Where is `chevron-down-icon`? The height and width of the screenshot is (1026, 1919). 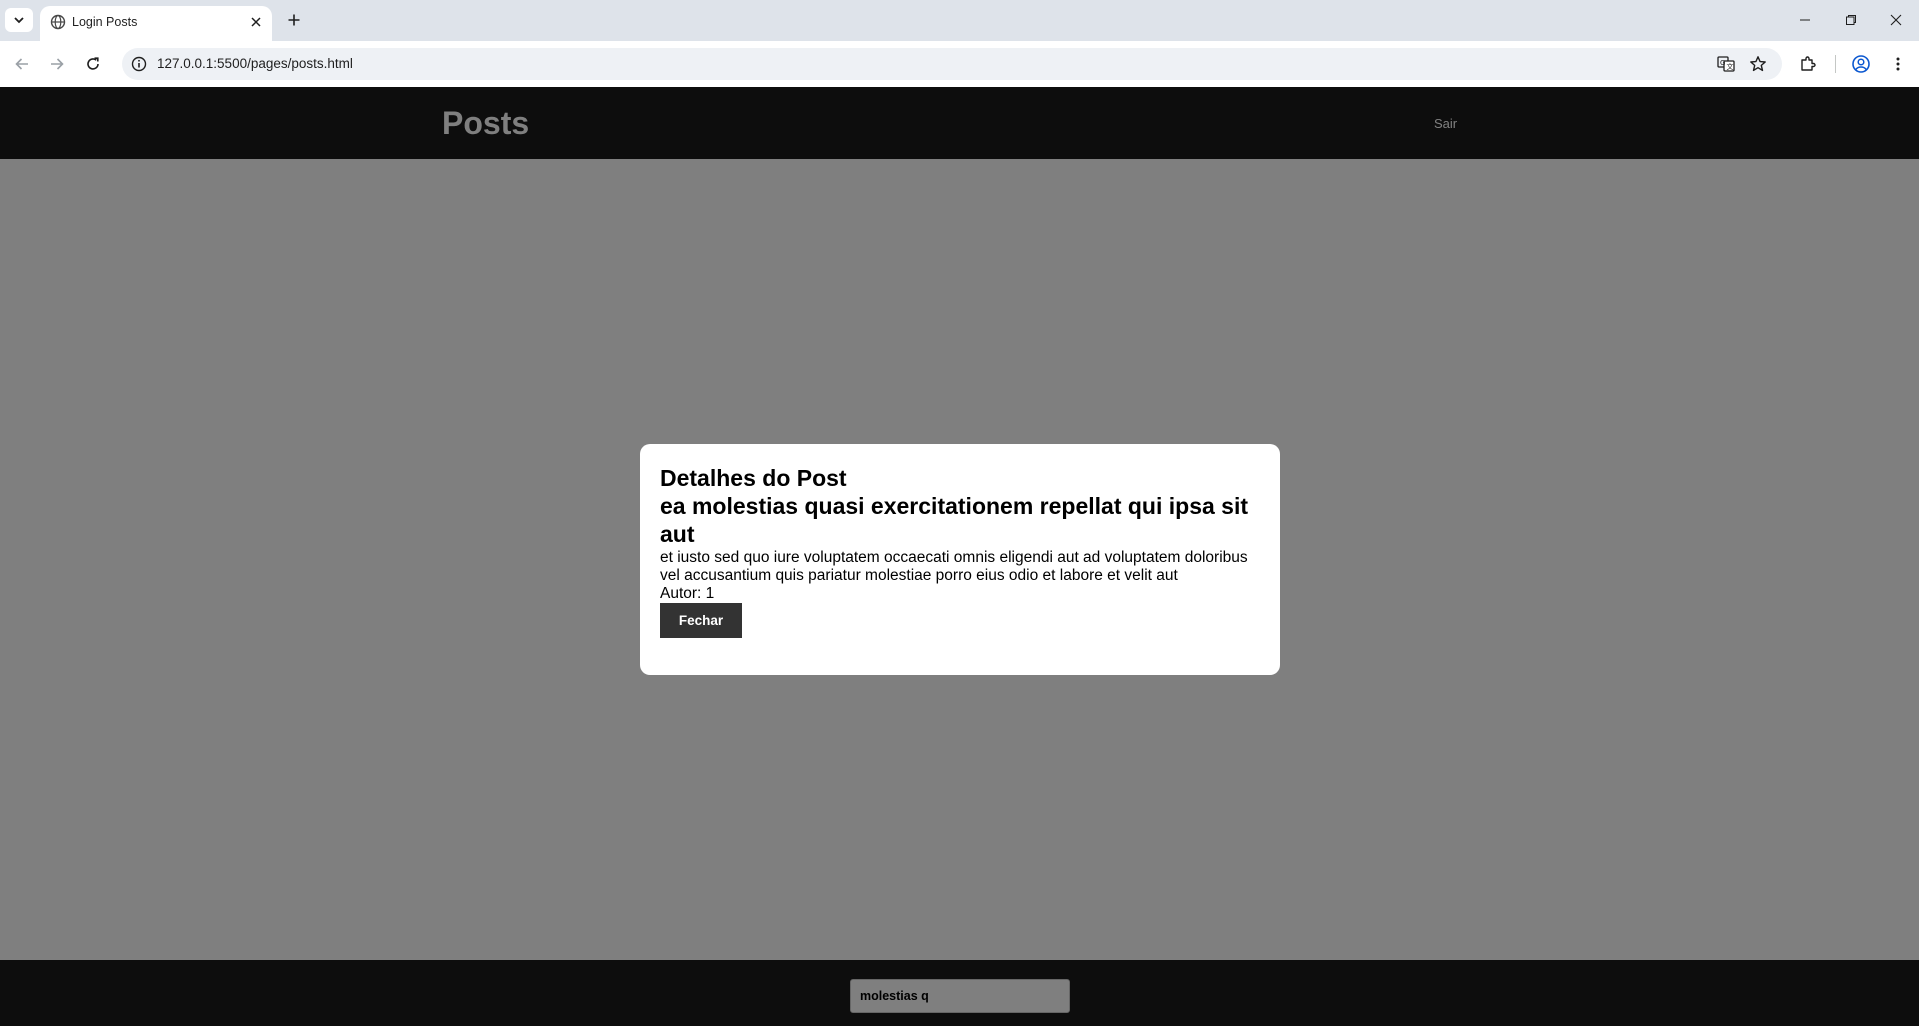 chevron-down-icon is located at coordinates (19, 20).